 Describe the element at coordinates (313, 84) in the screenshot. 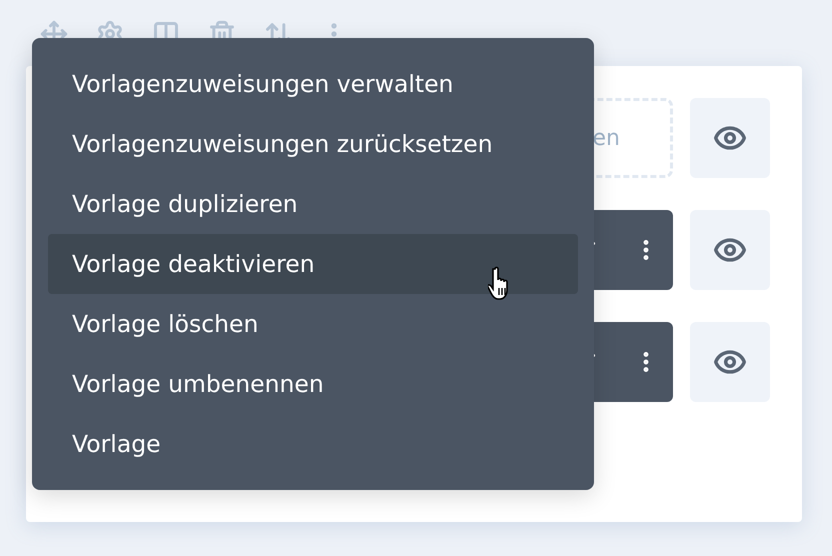

I see `menu-item: Vorlagenzuweisungen verwalten` at that location.